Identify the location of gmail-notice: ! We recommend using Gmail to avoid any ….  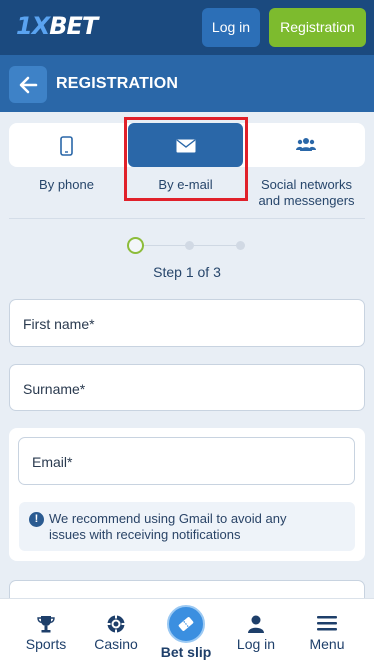
(187, 526).